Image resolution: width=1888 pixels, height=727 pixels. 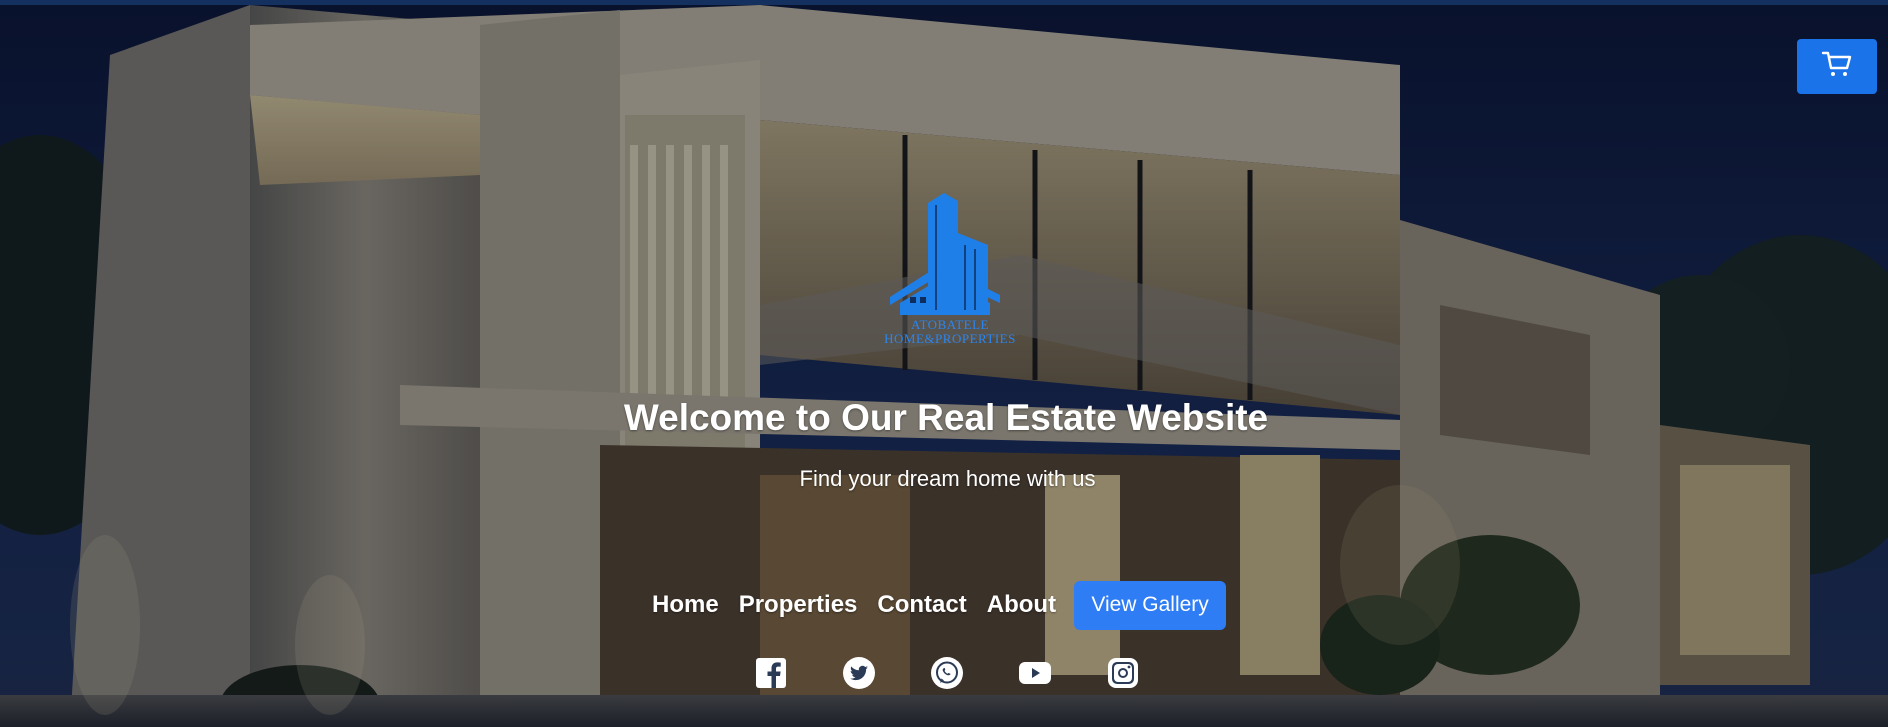 What do you see at coordinates (1035, 673) in the screenshot?
I see `youtube-icon` at bounding box center [1035, 673].